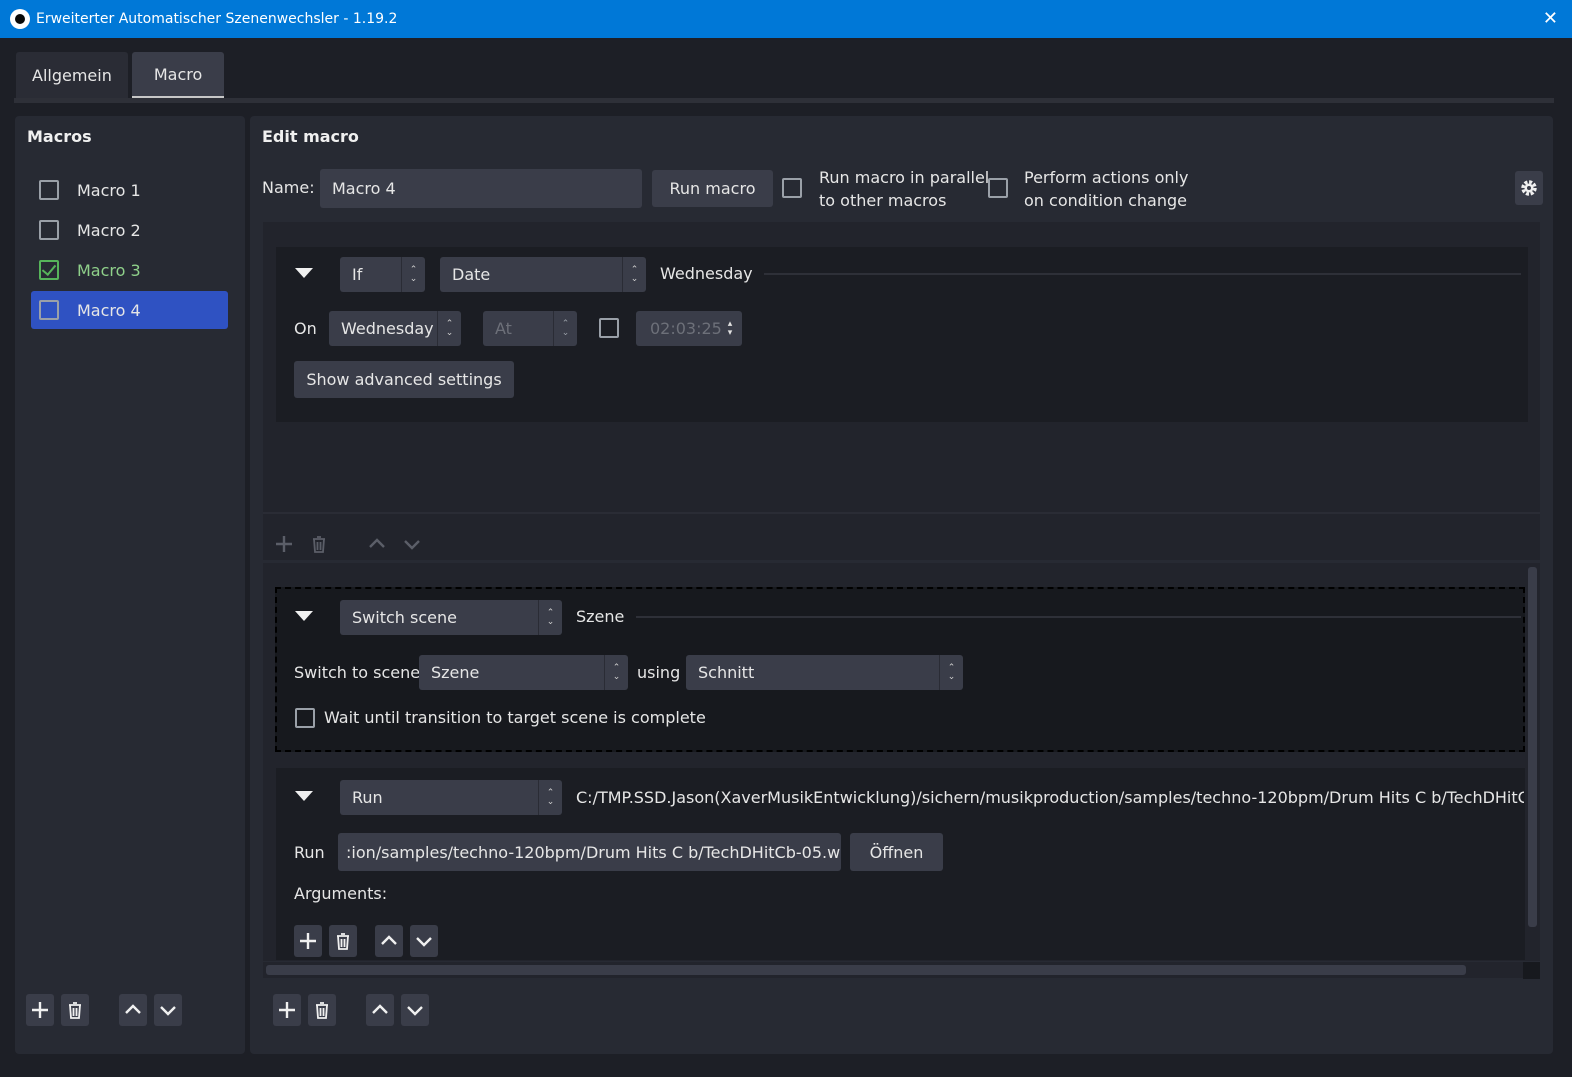  I want to click on day-select: Wednesday ⌃ ⌄, so click(395, 328).